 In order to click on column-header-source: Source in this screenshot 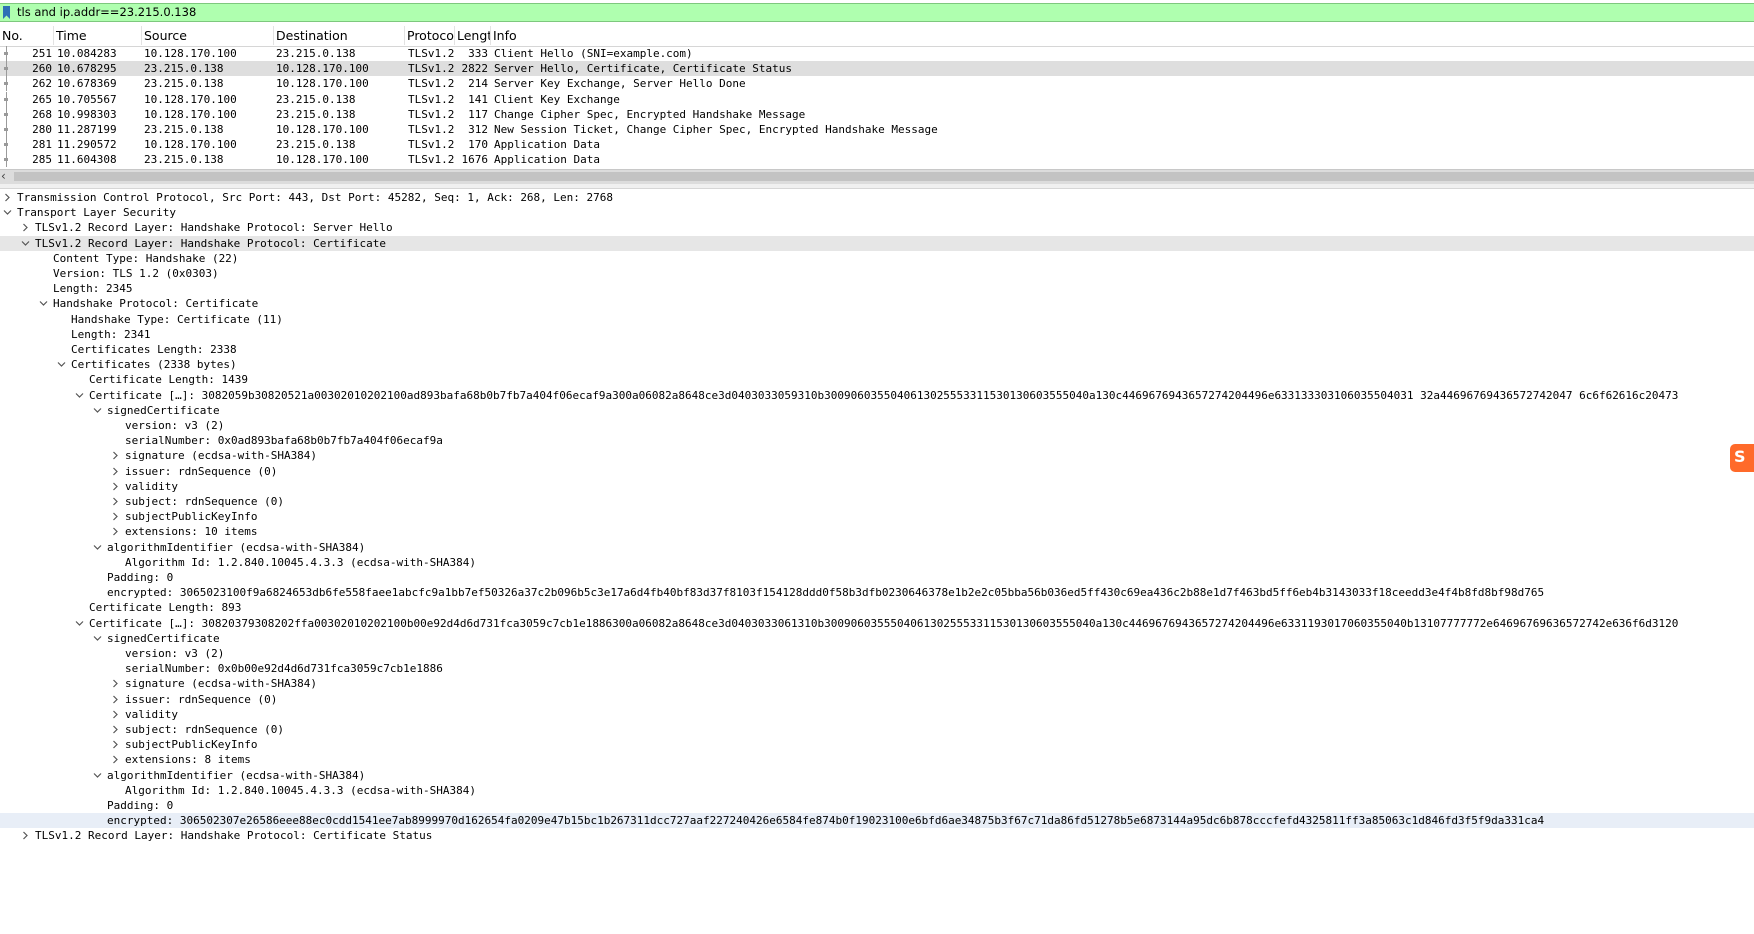, I will do `click(208, 35)`.